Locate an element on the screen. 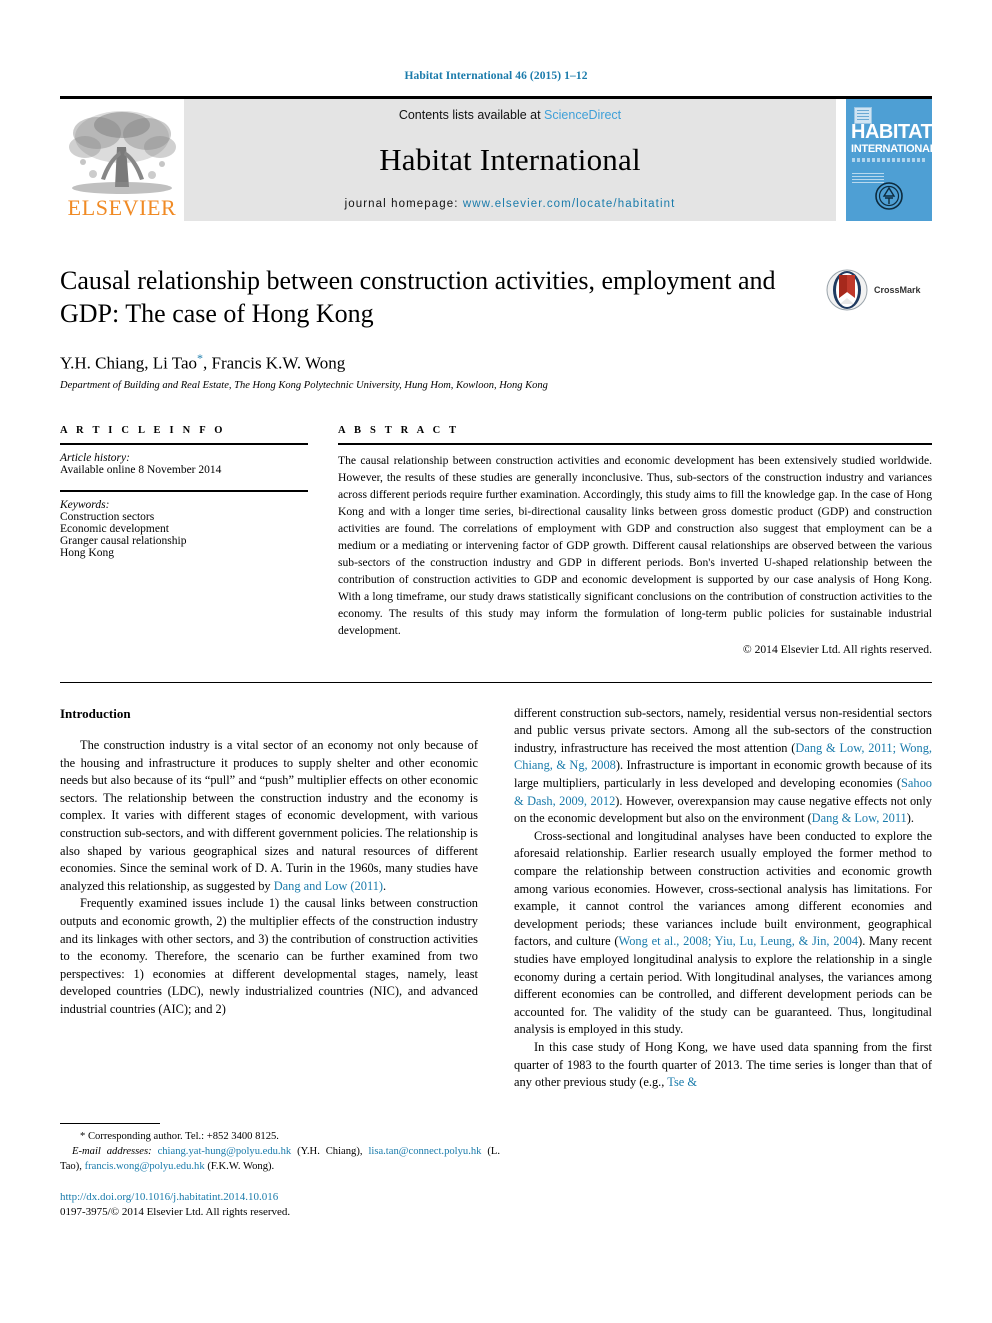  email-link-3: francis.wong@polyu.edu.hk is located at coordinates (145, 1166).